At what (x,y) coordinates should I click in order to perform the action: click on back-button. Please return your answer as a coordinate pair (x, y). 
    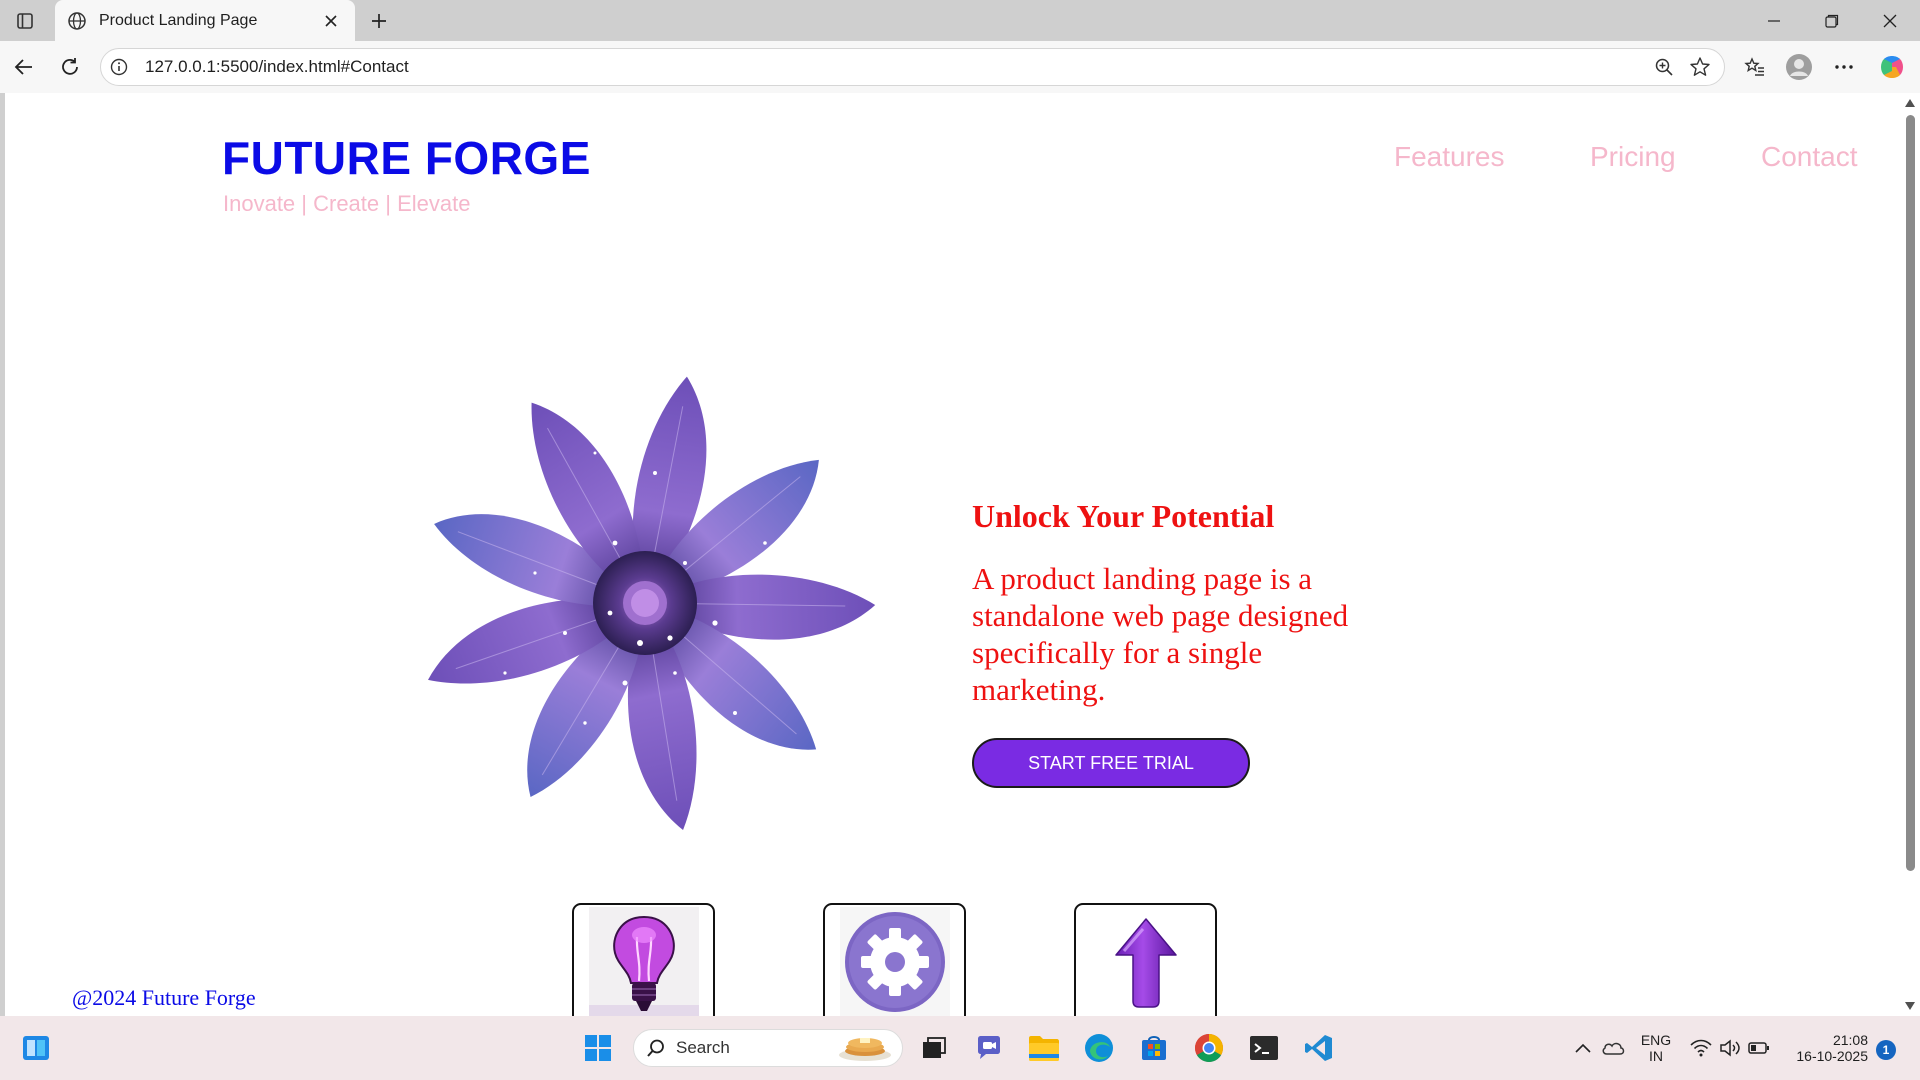
    Looking at the image, I should click on (24, 67).